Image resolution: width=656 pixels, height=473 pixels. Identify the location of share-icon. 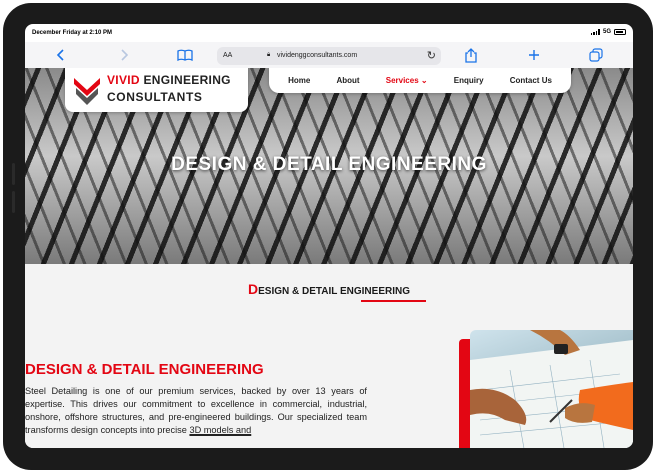
(471, 55).